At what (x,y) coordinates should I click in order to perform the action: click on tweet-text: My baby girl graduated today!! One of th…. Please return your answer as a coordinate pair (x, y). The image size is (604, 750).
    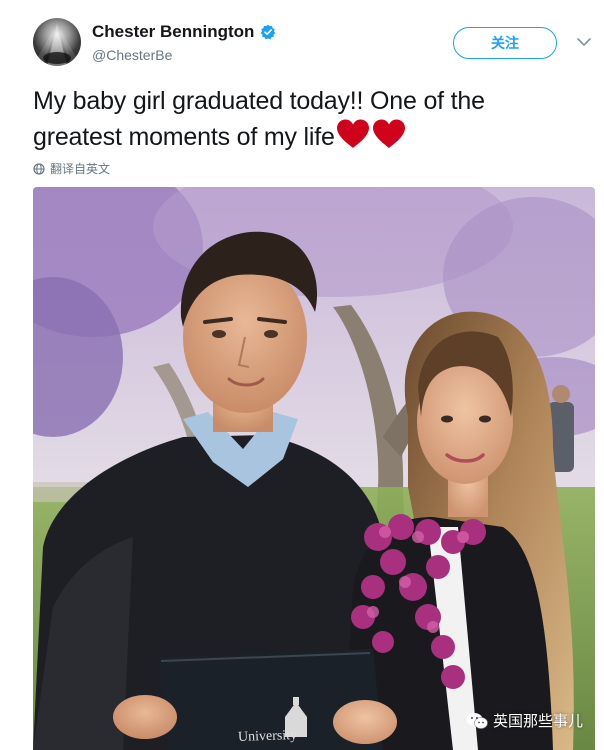
    Looking at the image, I should click on (259, 119).